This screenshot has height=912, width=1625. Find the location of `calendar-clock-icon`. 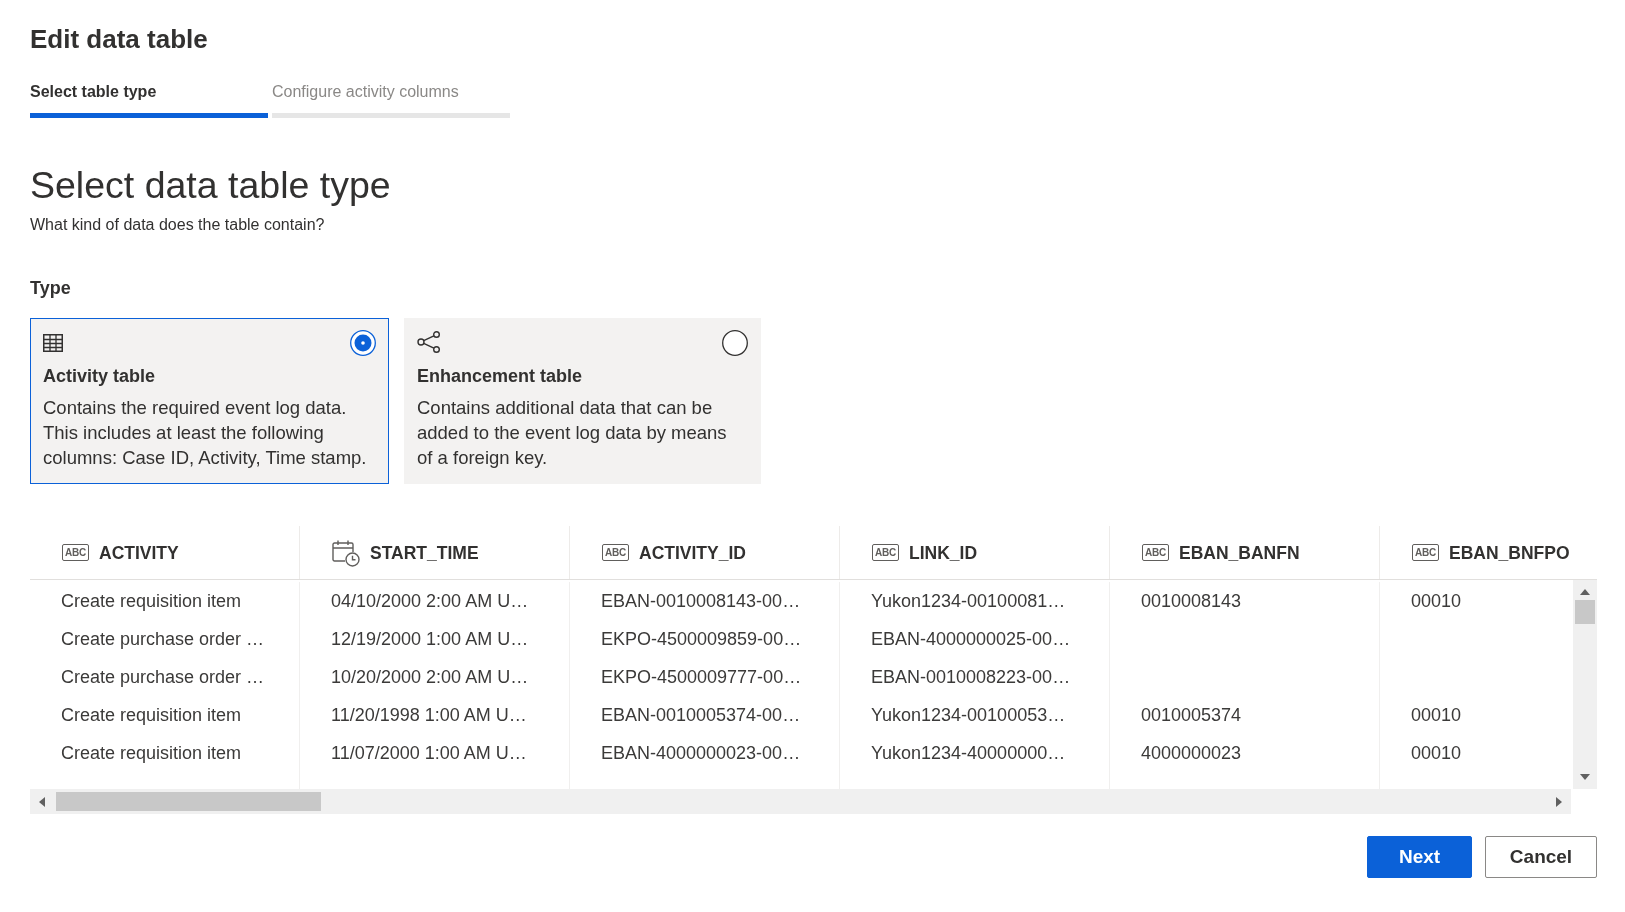

calendar-clock-icon is located at coordinates (346, 552).